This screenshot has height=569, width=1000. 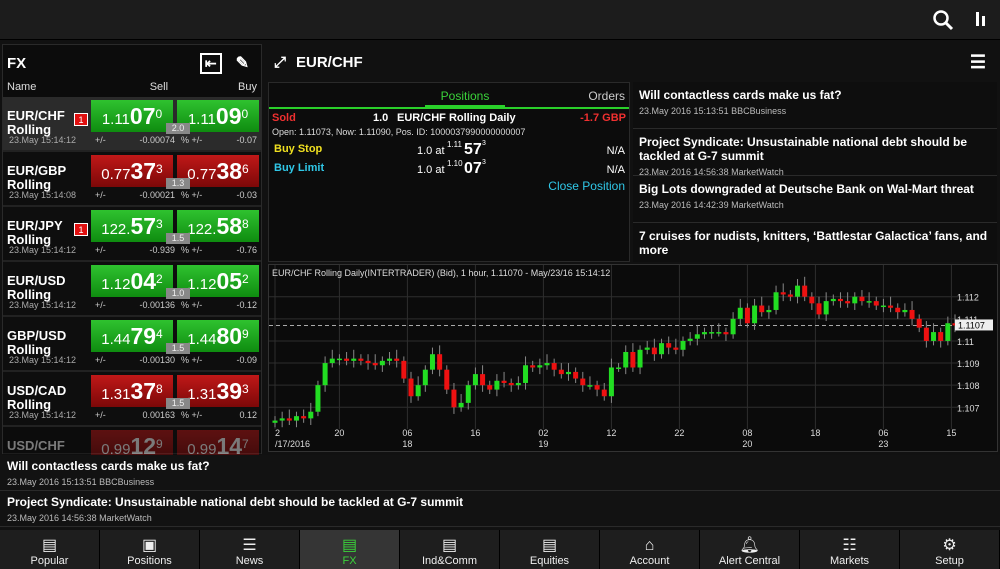 I want to click on bars-icon, so click(x=981, y=19).